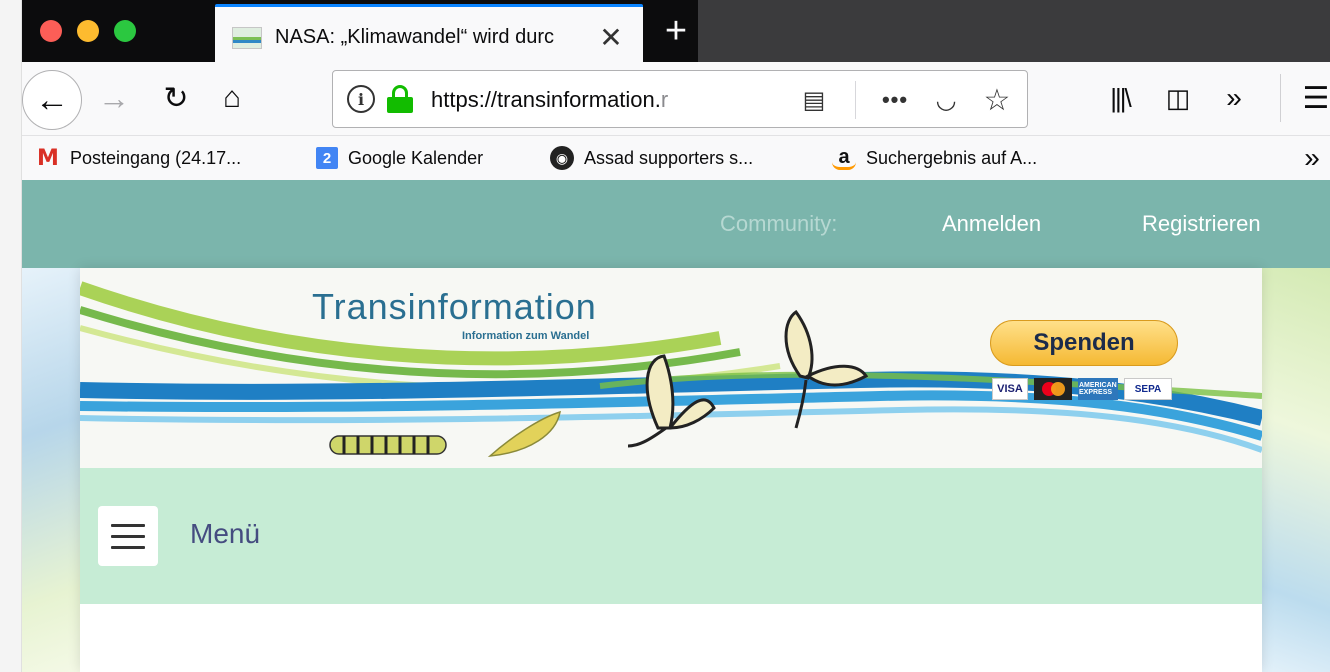 The height and width of the screenshot is (672, 1330). I want to click on caterpillar-illustration, so click(388, 445).